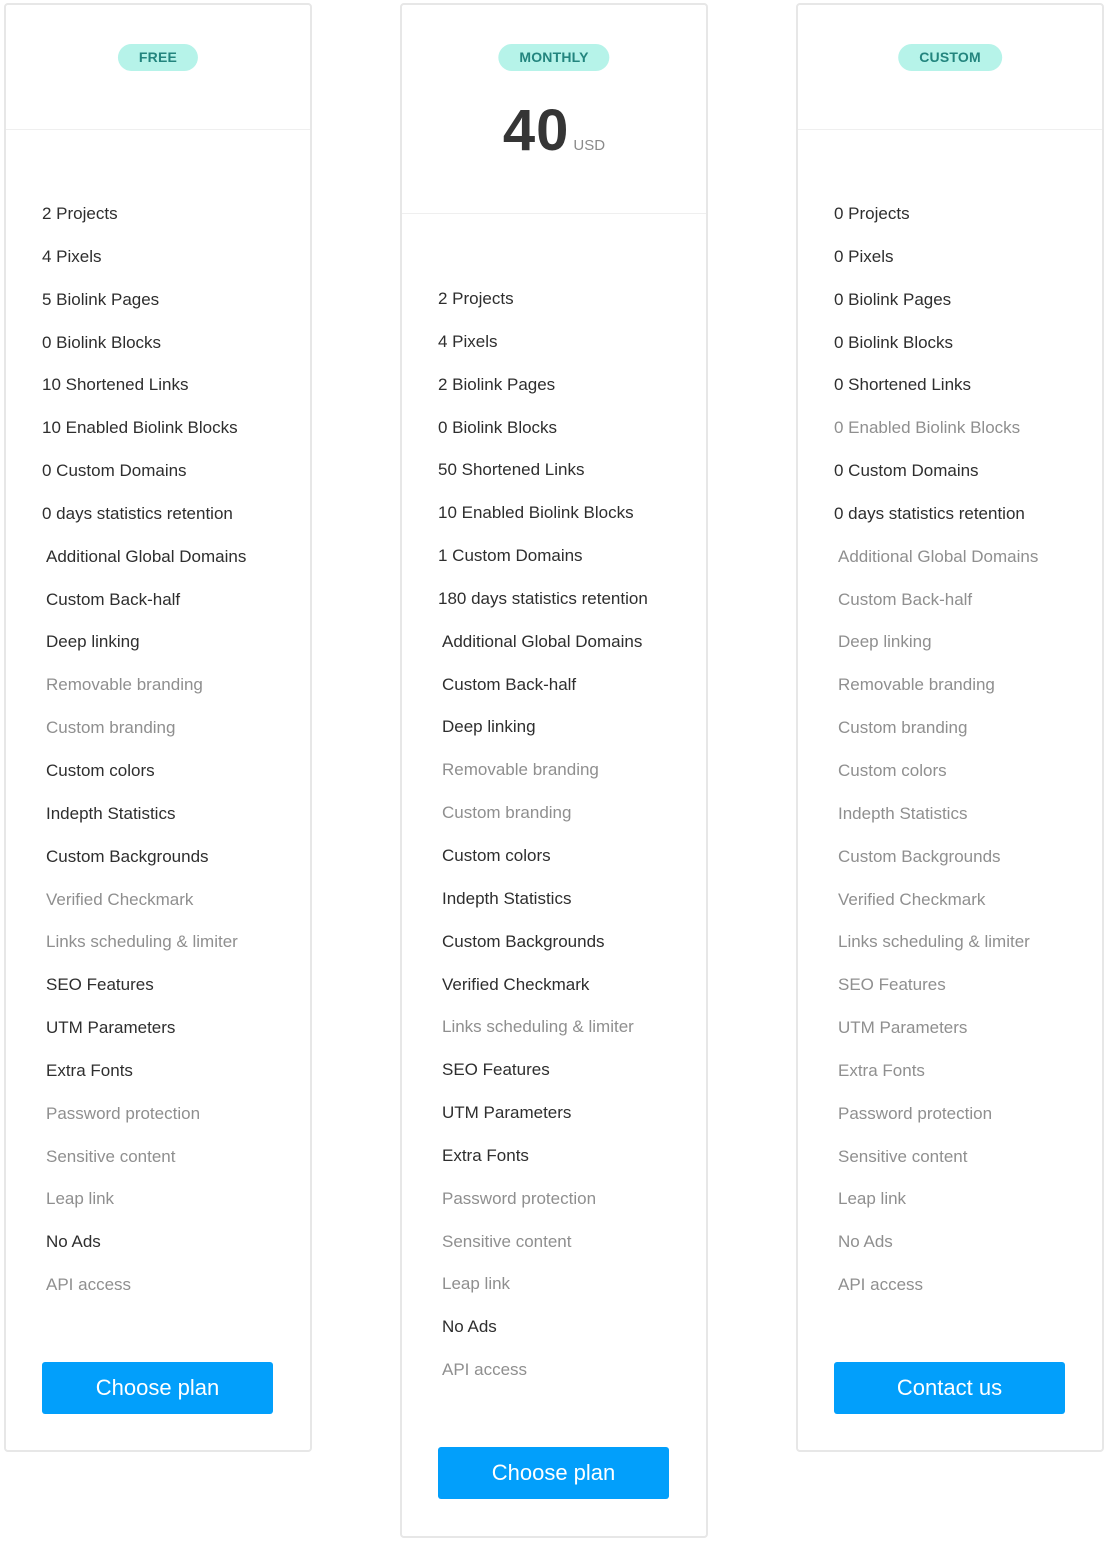 The height and width of the screenshot is (1542, 1108). Describe the element at coordinates (158, 57) in the screenshot. I see `plan-badge: FREE` at that location.